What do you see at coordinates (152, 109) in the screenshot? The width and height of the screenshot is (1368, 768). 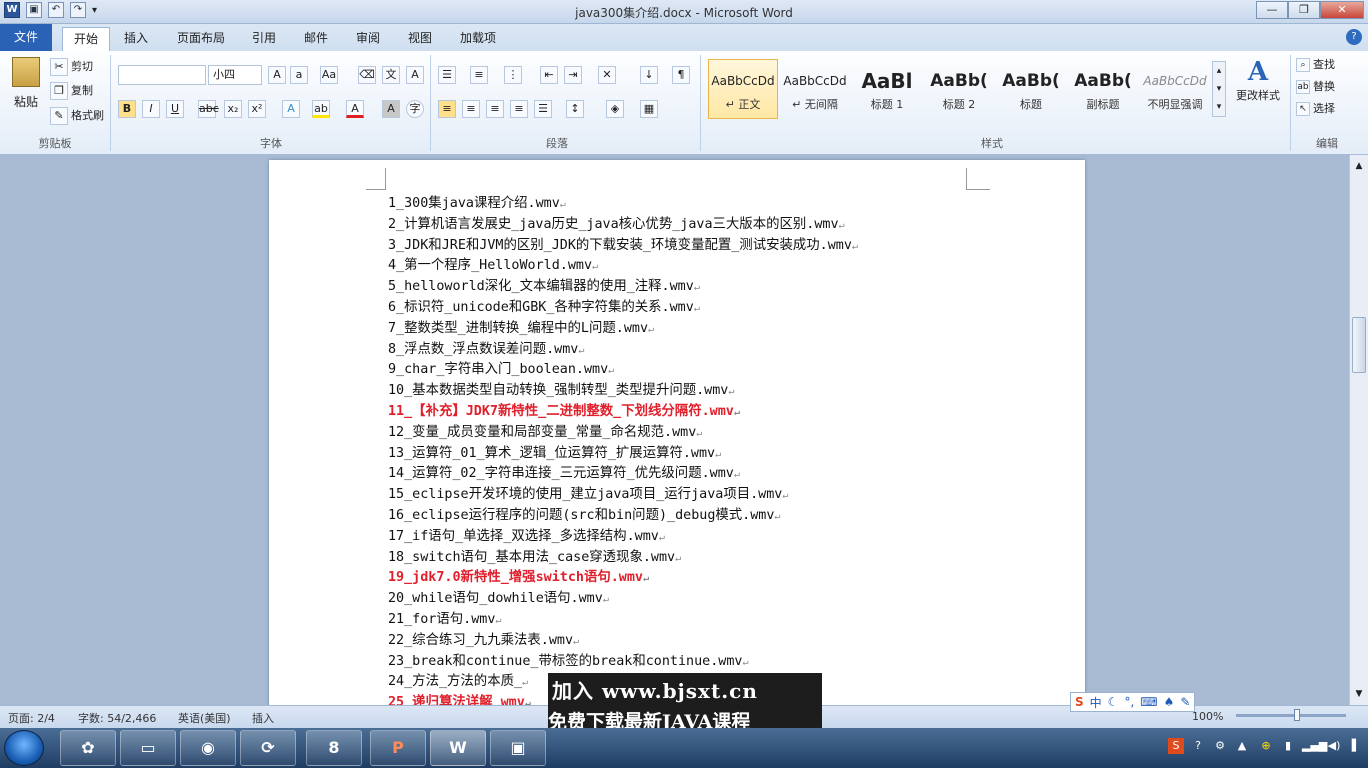 I see `italic-button: I` at bounding box center [152, 109].